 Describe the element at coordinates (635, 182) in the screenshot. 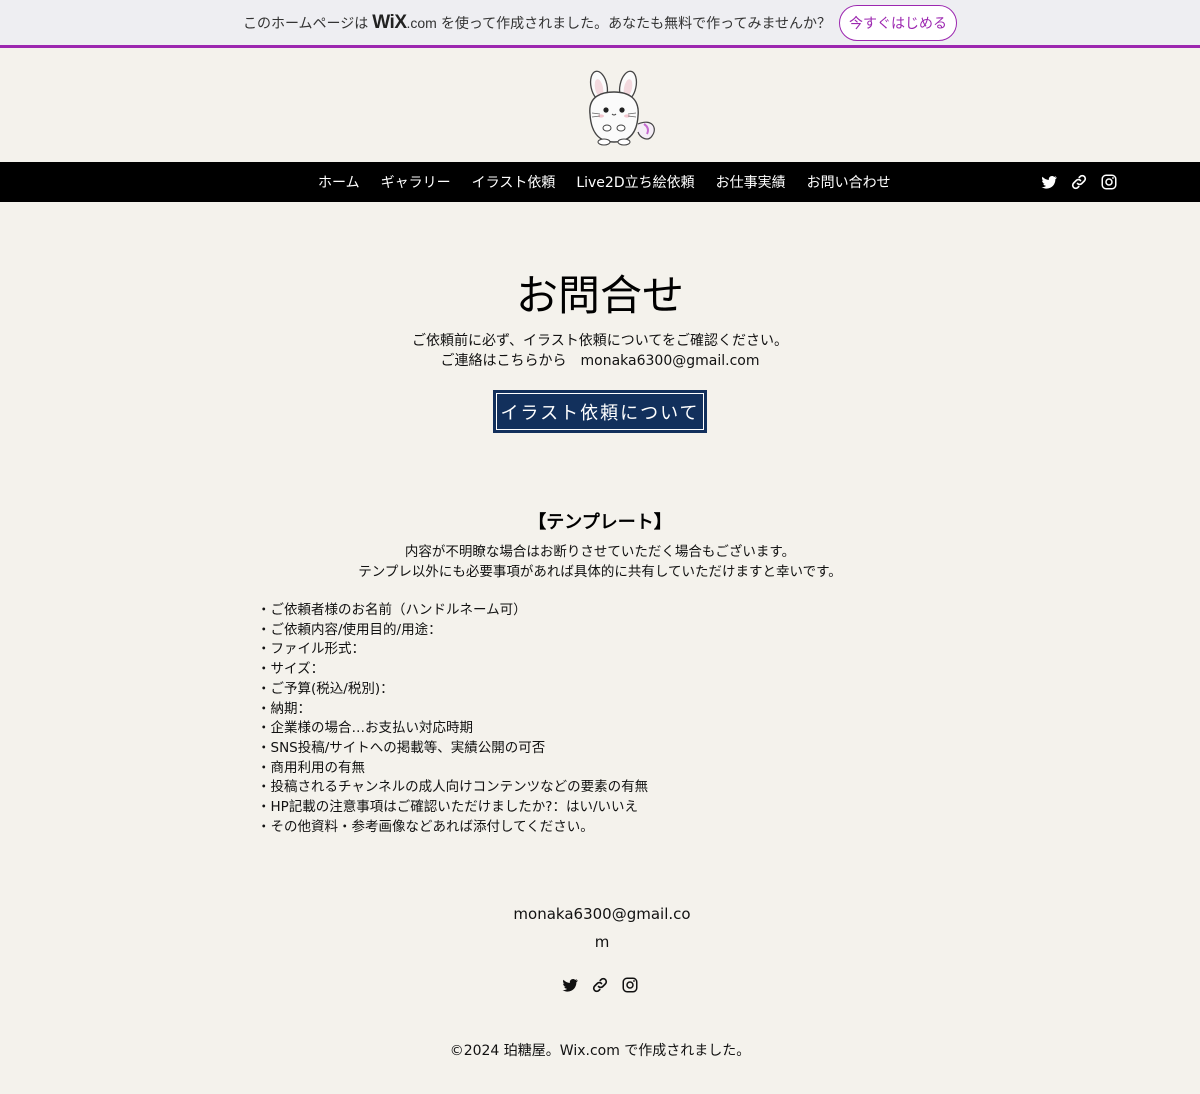

I see `nav-item-live2d-request: Live2D立ち絵依頼` at that location.